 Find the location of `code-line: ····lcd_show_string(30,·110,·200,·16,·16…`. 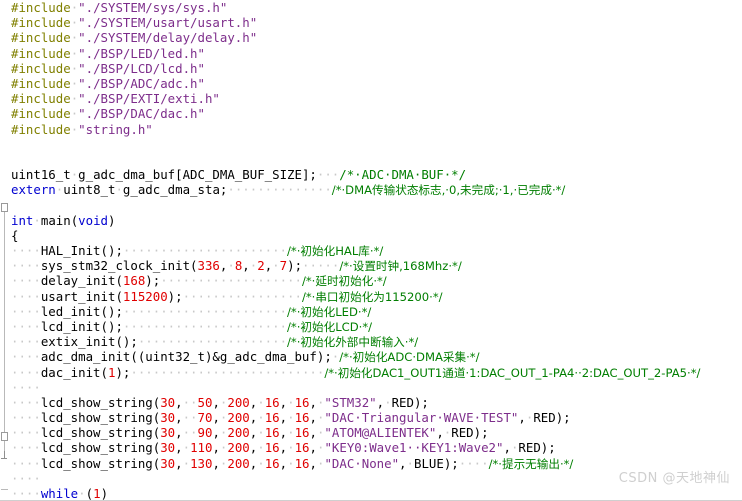

code-line: ····lcd_show_string(30,·110,·200,·16,·16… is located at coordinates (376, 447).